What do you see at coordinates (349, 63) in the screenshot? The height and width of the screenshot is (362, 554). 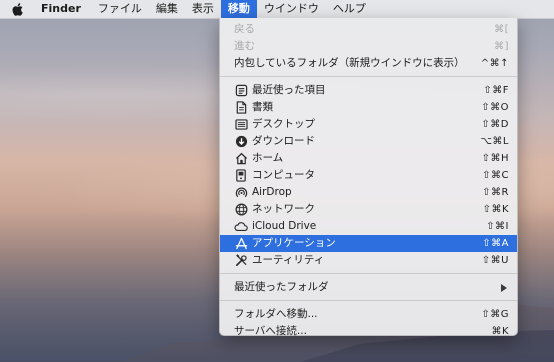 I see `menu-item-label: 内包しているフォルダ（新規ウインドウに表示）` at bounding box center [349, 63].